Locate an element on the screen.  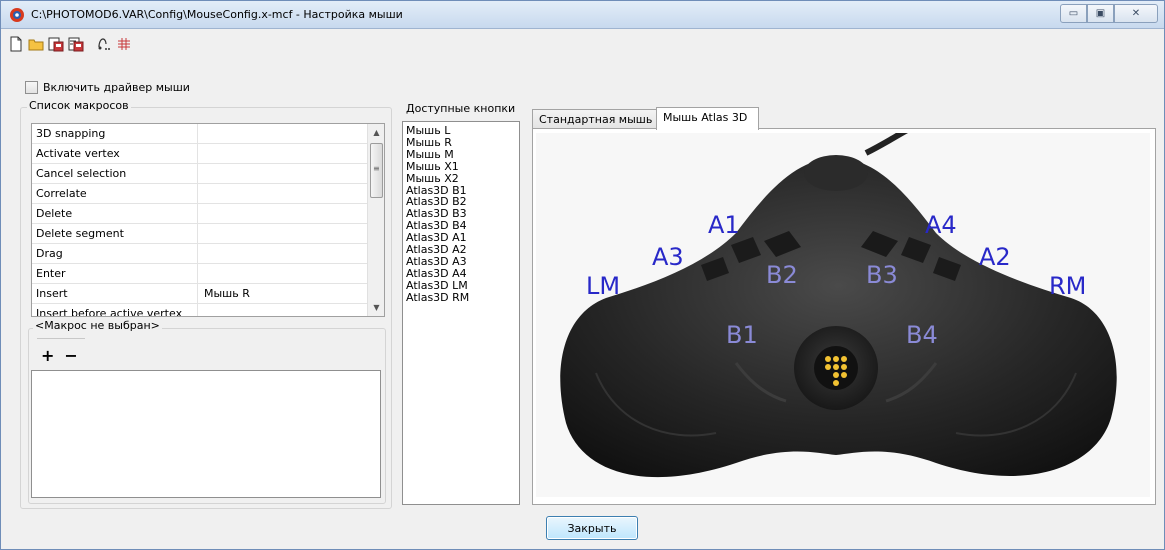
open-folder-icon is located at coordinates (36, 45).